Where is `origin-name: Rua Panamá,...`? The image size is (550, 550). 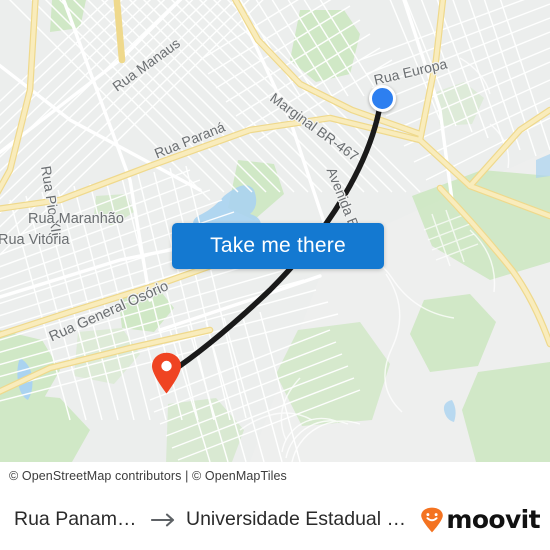
origin-name: Rua Panamá,... is located at coordinates (78, 519).